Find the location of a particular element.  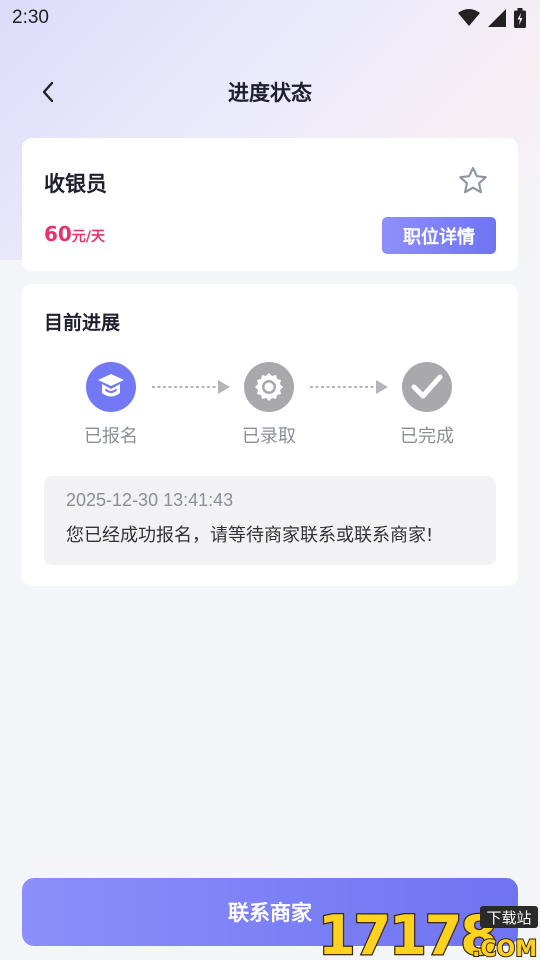

log-time: 2025-12-30 13:41:43 is located at coordinates (150, 500).